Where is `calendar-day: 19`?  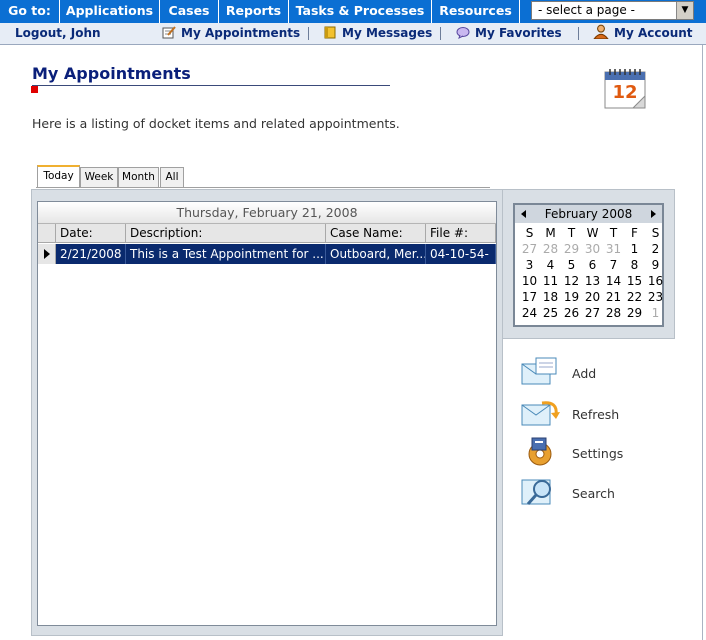 calendar-day: 19 is located at coordinates (571, 297).